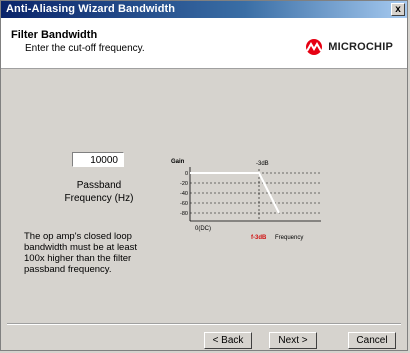 This screenshot has width=410, height=353. Describe the element at coordinates (99, 185) in the screenshot. I see `passband-label-line1: Passband` at that location.